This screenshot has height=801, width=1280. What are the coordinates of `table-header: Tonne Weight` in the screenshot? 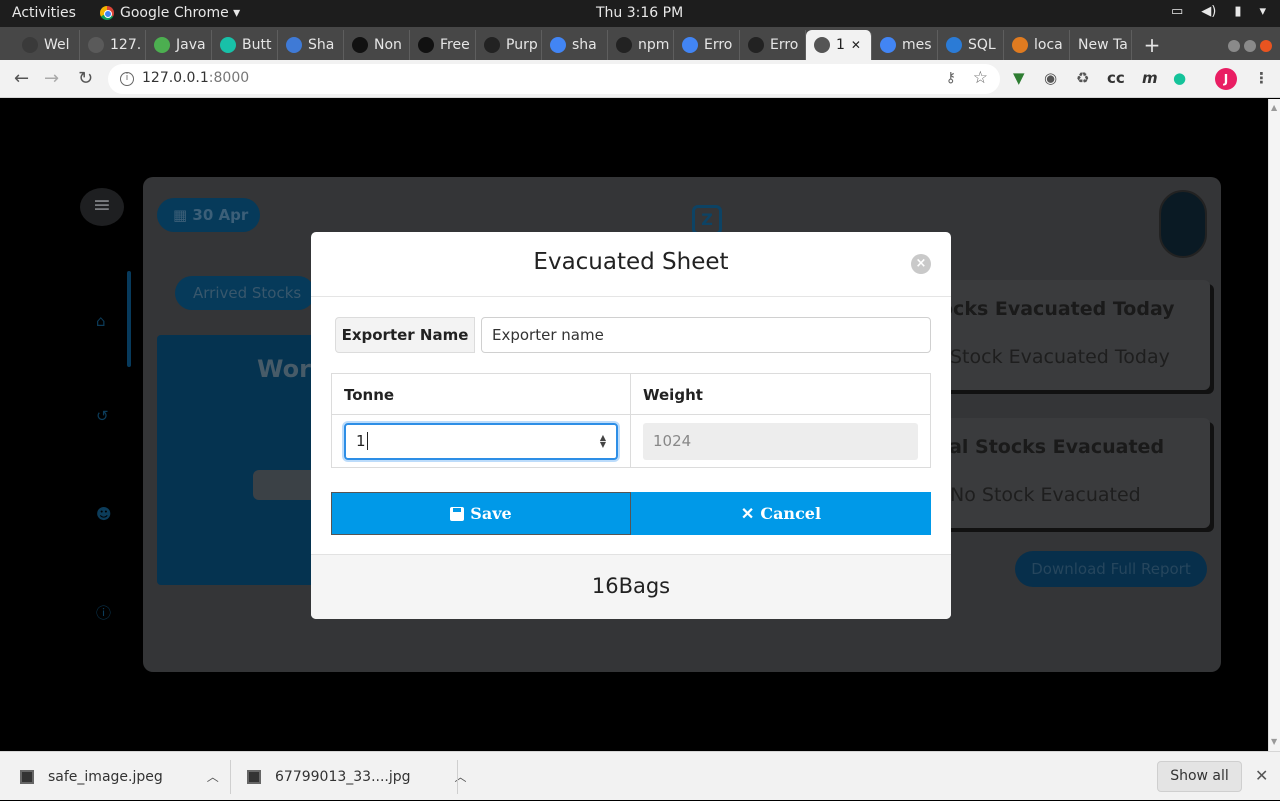 It's located at (631, 394).